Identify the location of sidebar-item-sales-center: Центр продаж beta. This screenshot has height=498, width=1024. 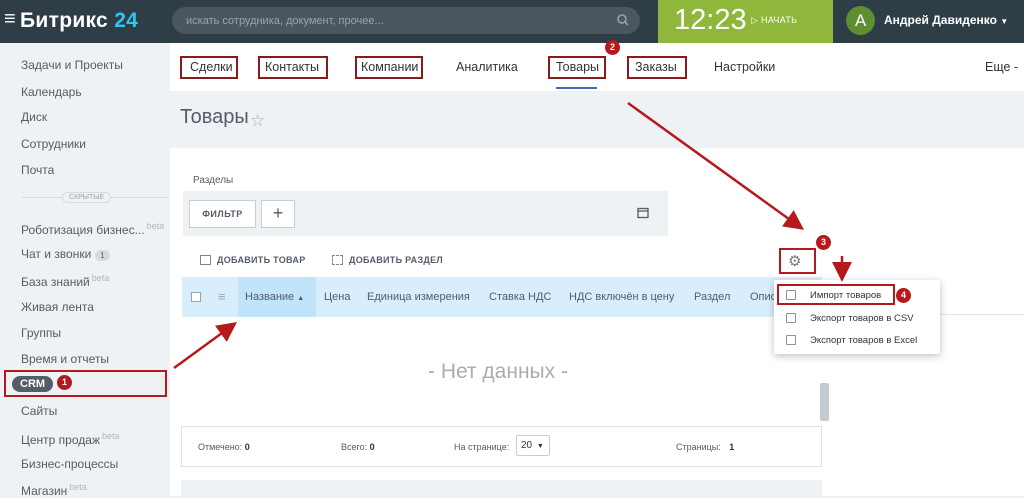
(70, 439).